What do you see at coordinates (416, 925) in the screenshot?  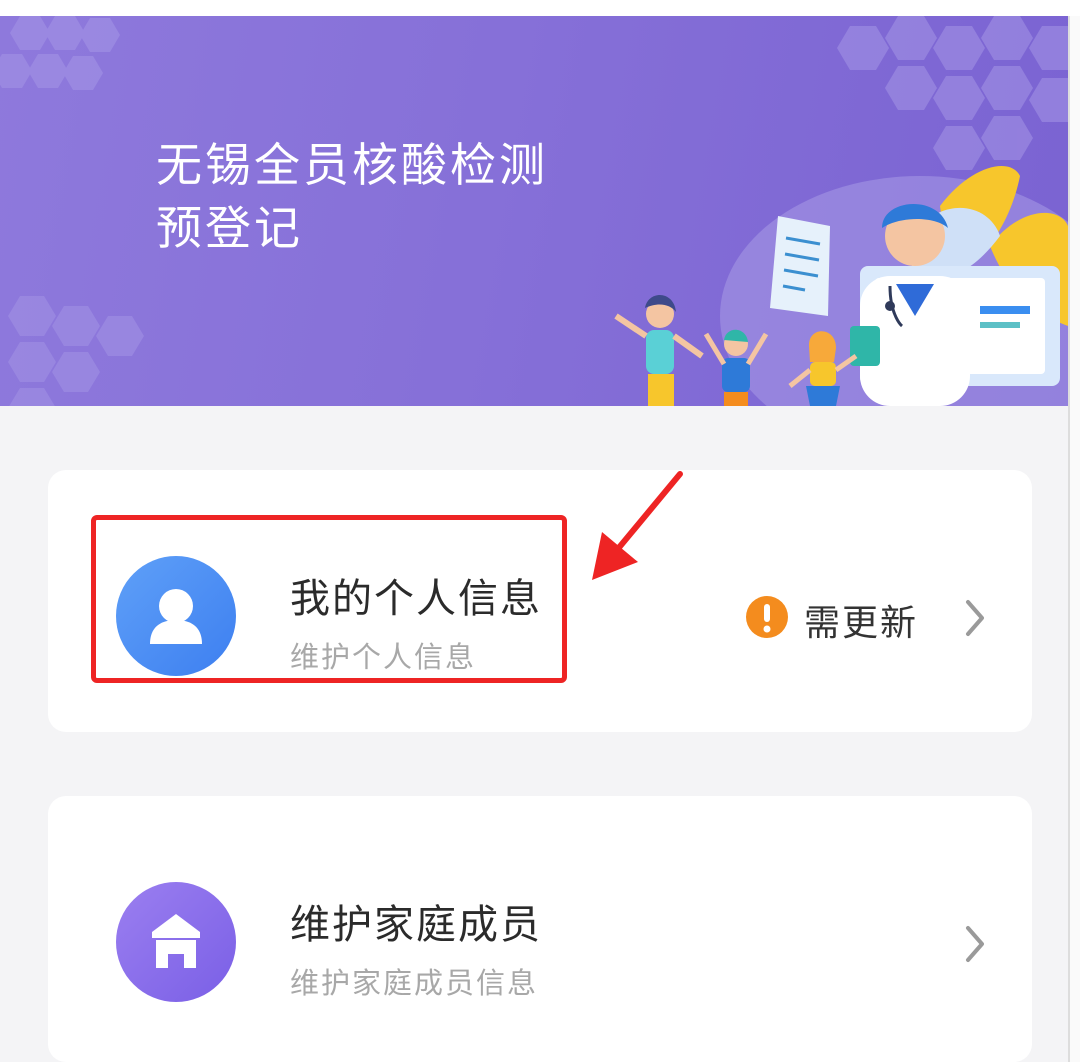 I see `family-members-title: 维护家庭成员` at bounding box center [416, 925].